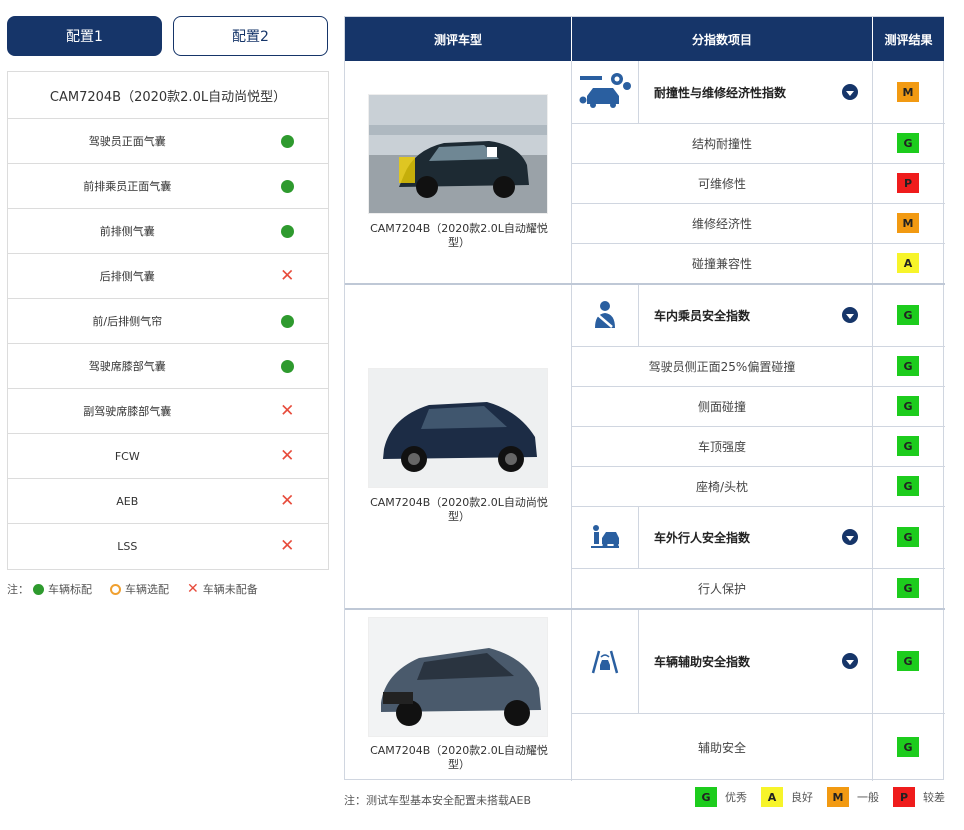  I want to click on subitem-label: 座椅/头枕, so click(722, 486).